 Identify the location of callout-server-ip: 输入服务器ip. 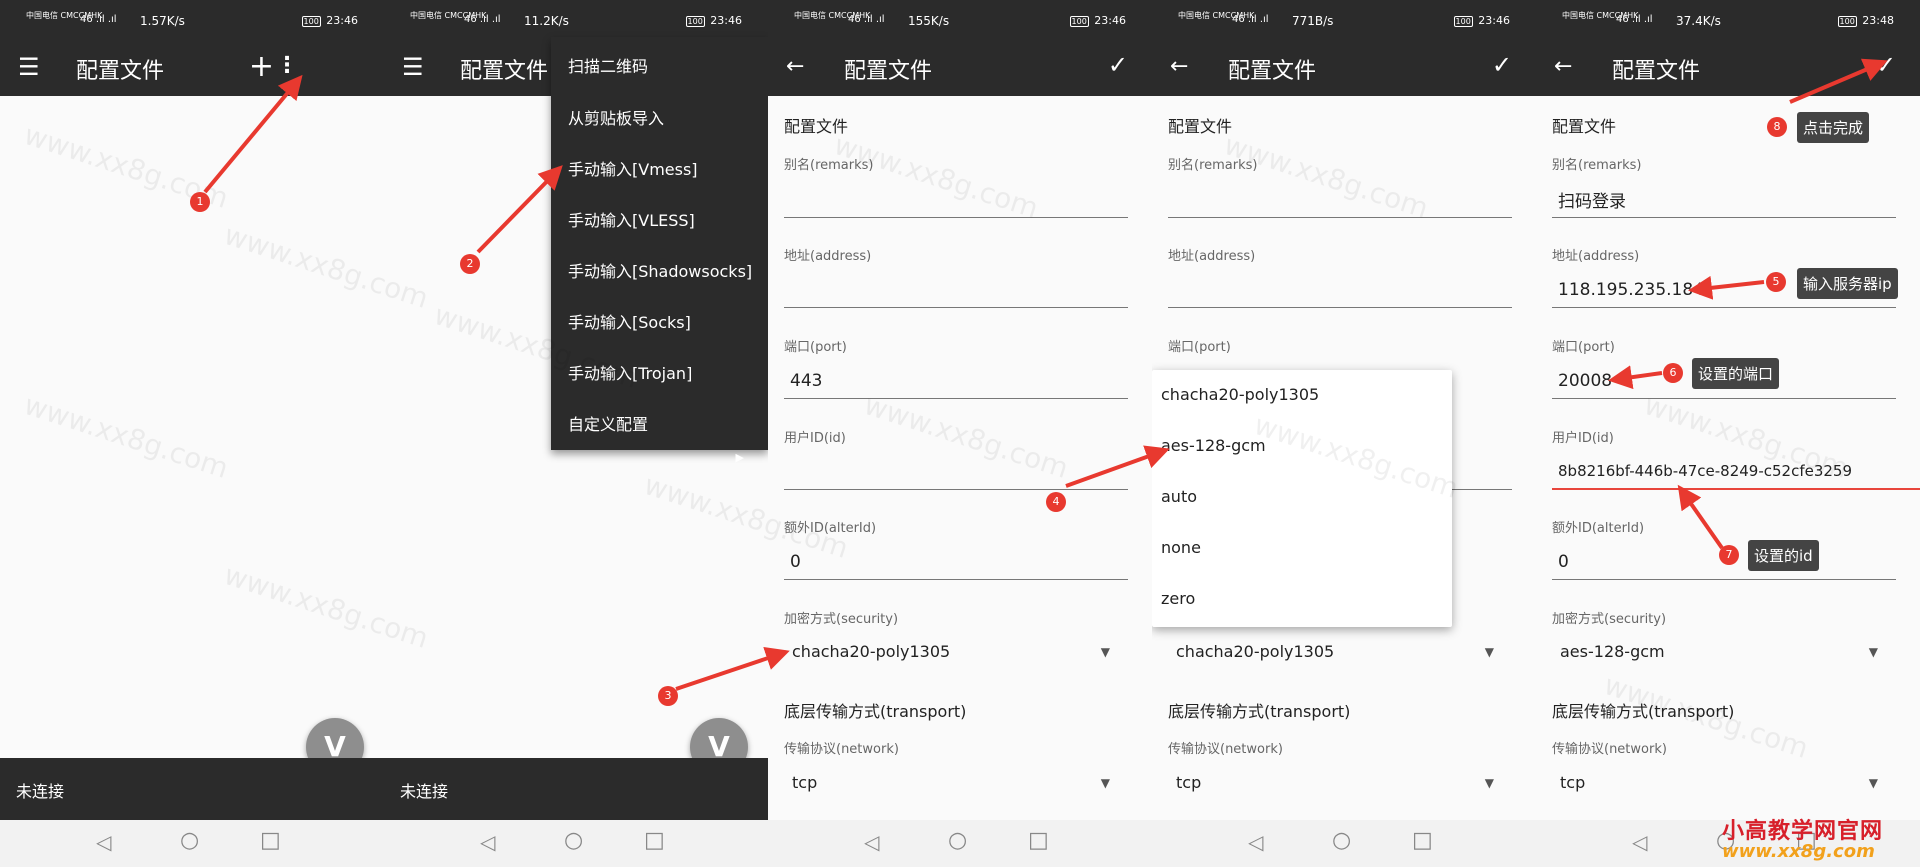
(1847, 283).